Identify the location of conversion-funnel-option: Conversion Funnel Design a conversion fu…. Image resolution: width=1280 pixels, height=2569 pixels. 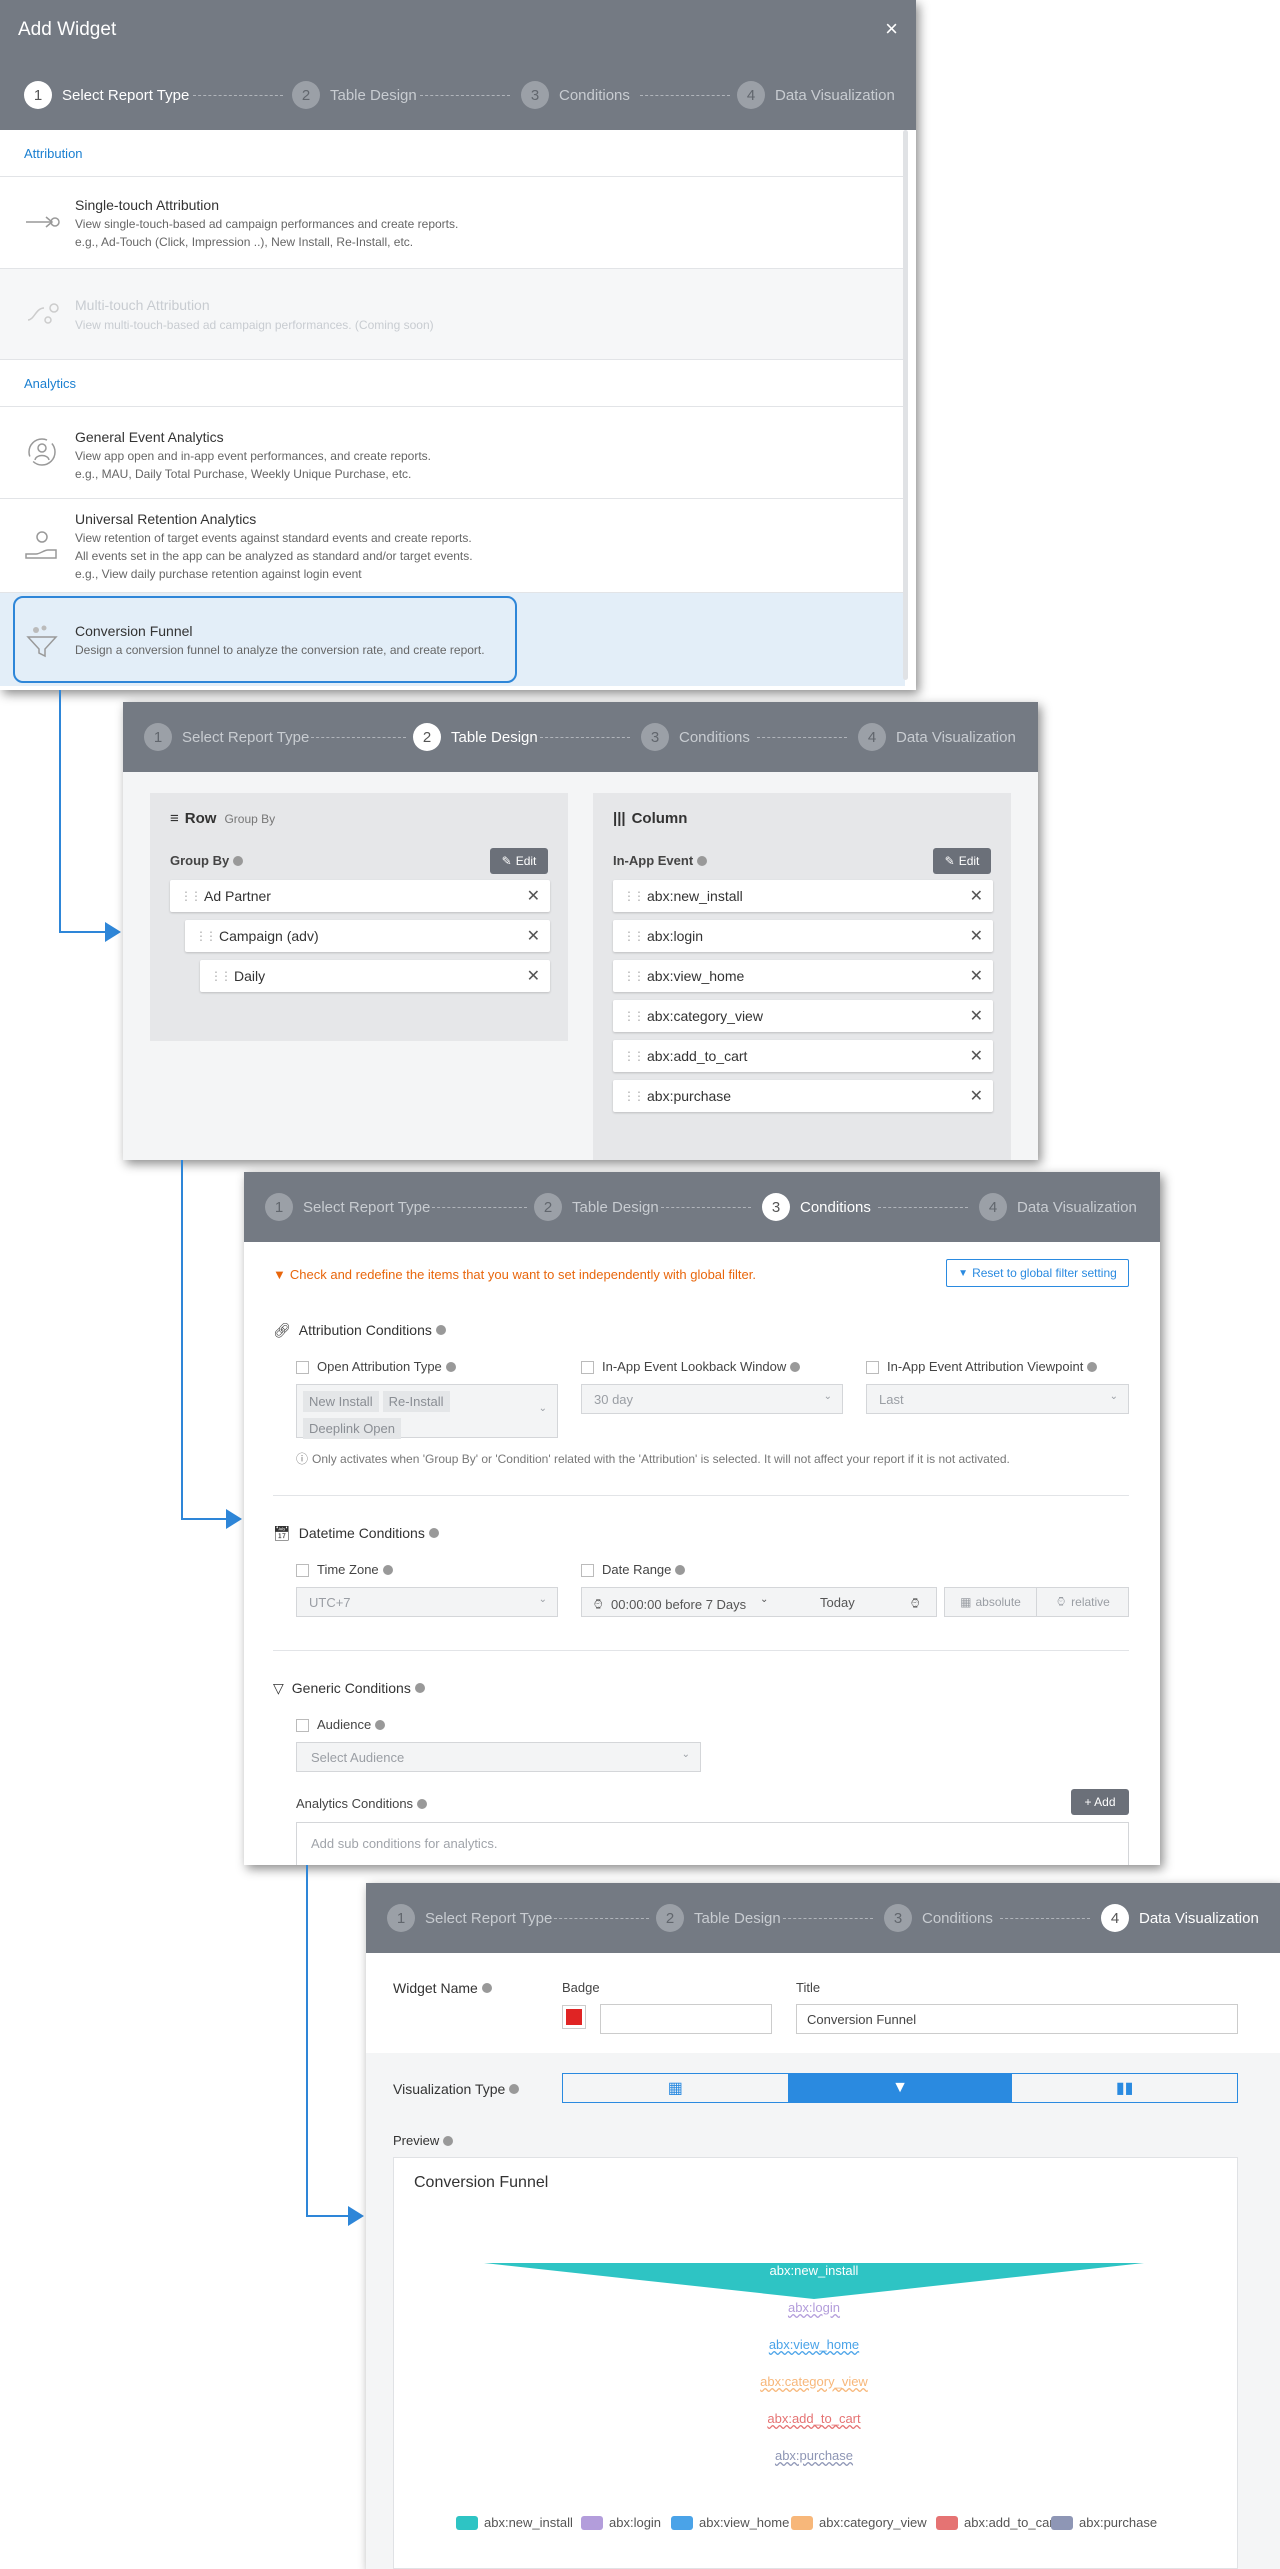
(452, 639).